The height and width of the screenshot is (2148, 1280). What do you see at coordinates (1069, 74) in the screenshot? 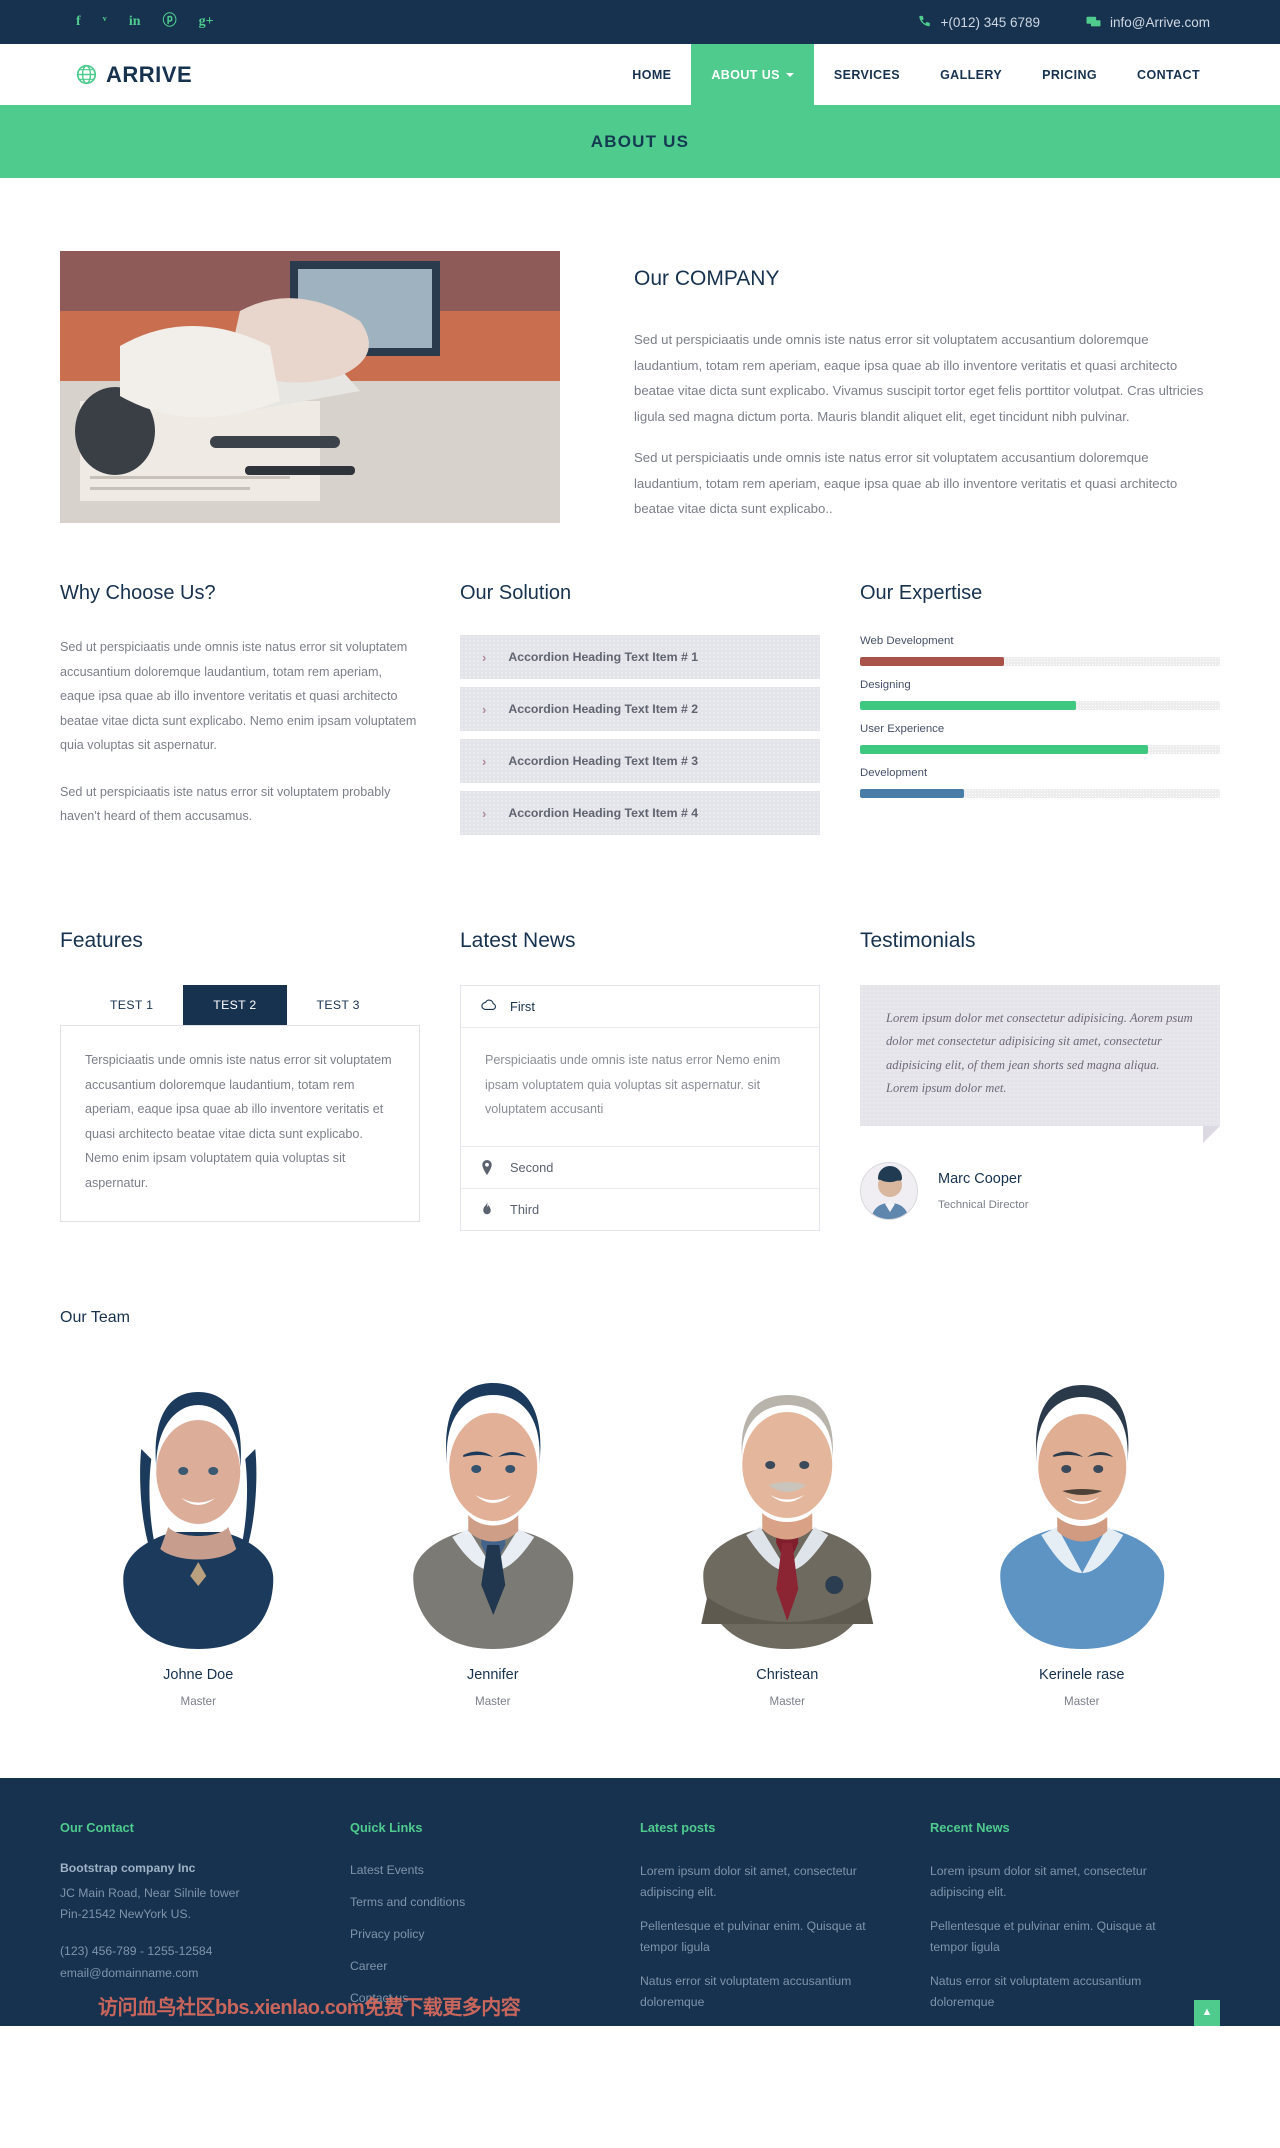
I see `nav-item-pricing: PRICING` at bounding box center [1069, 74].